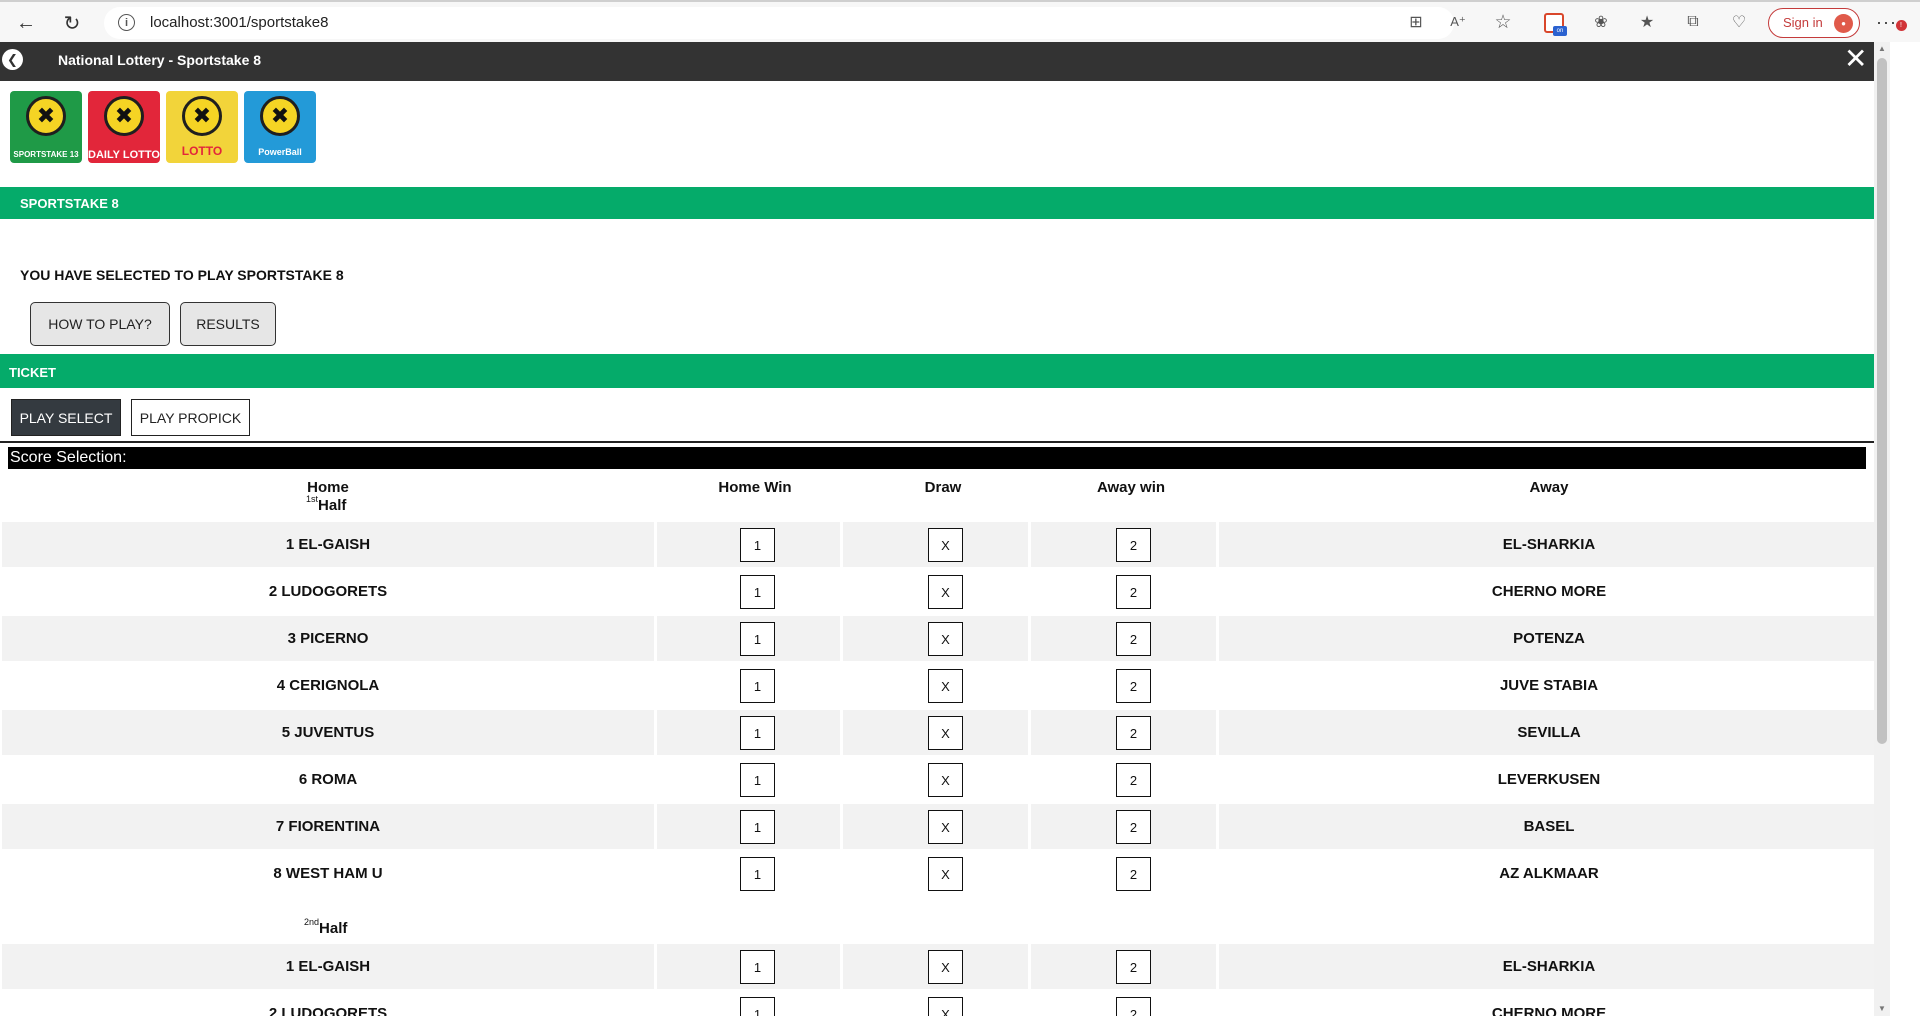 Image resolution: width=1920 pixels, height=1032 pixels. I want to click on table-row: 5 JUVENTUS 1 X 2 SEVILLA, so click(938, 732).